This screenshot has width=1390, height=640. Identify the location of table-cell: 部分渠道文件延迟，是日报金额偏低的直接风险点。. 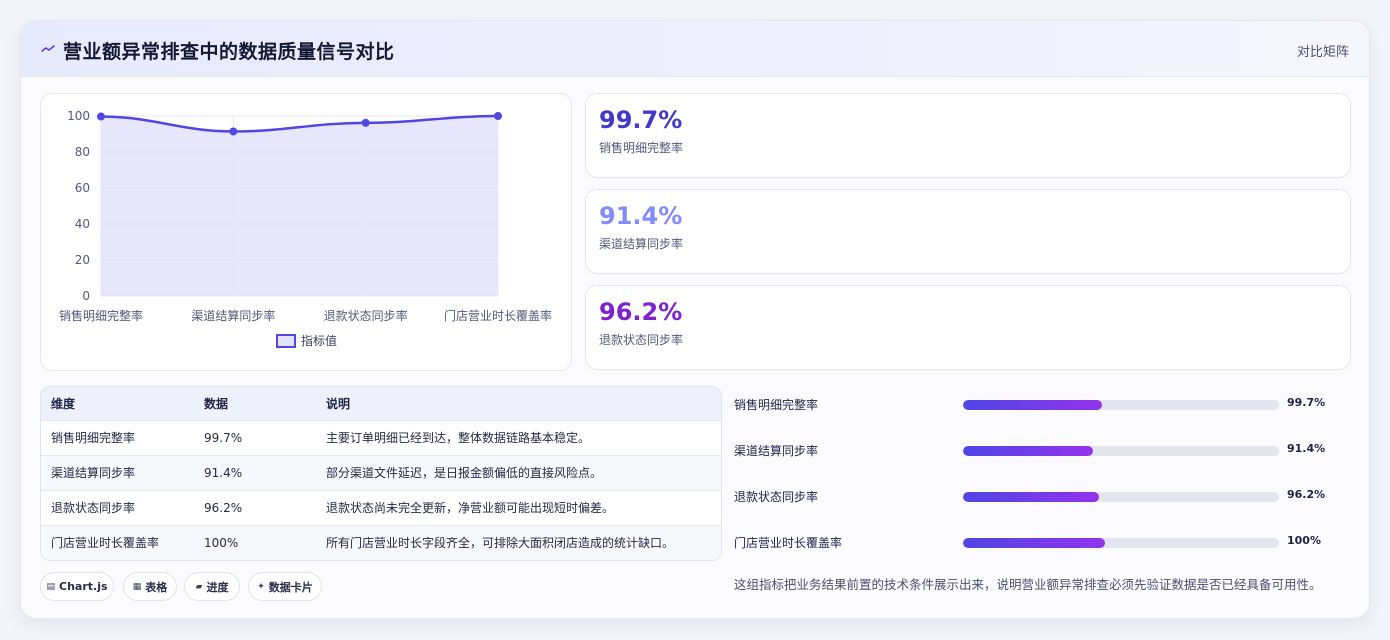
(464, 473).